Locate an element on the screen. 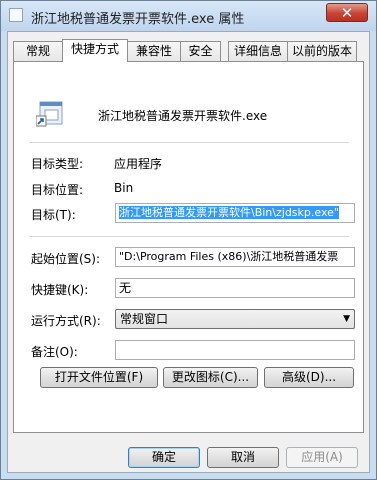  ok-button: 确定 is located at coordinates (164, 457).